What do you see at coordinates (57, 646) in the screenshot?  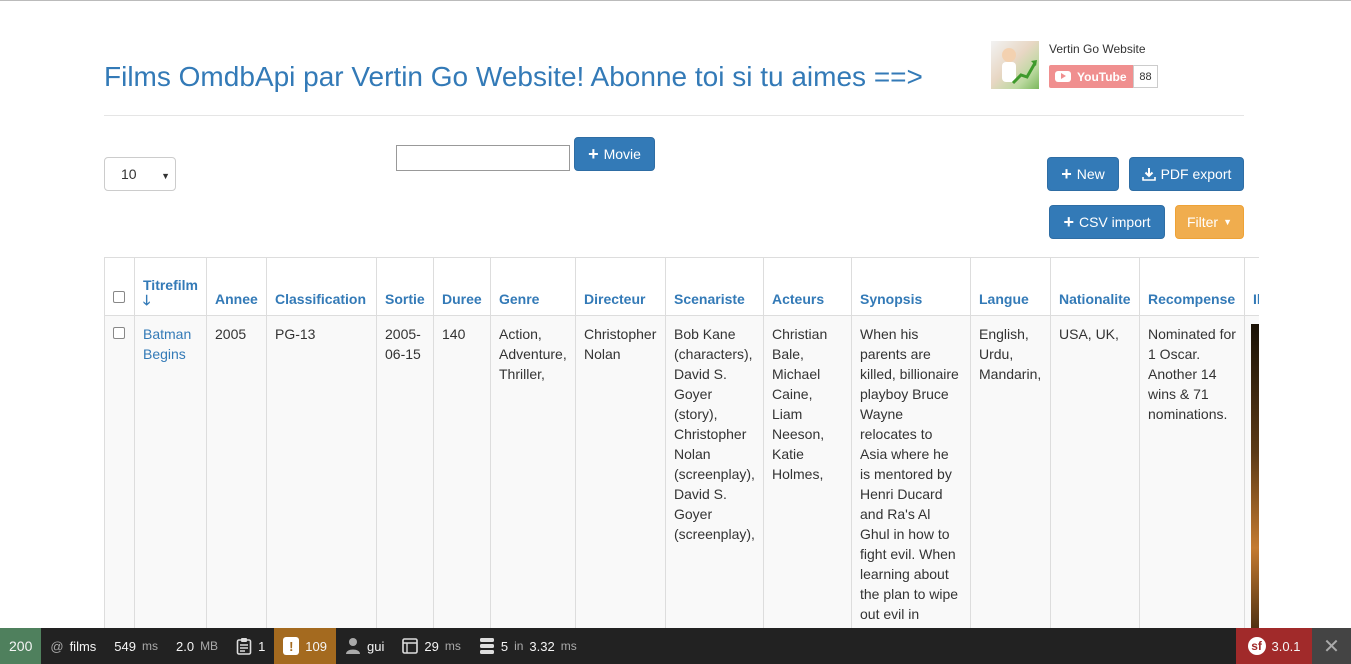 I see `at-icon: @` at bounding box center [57, 646].